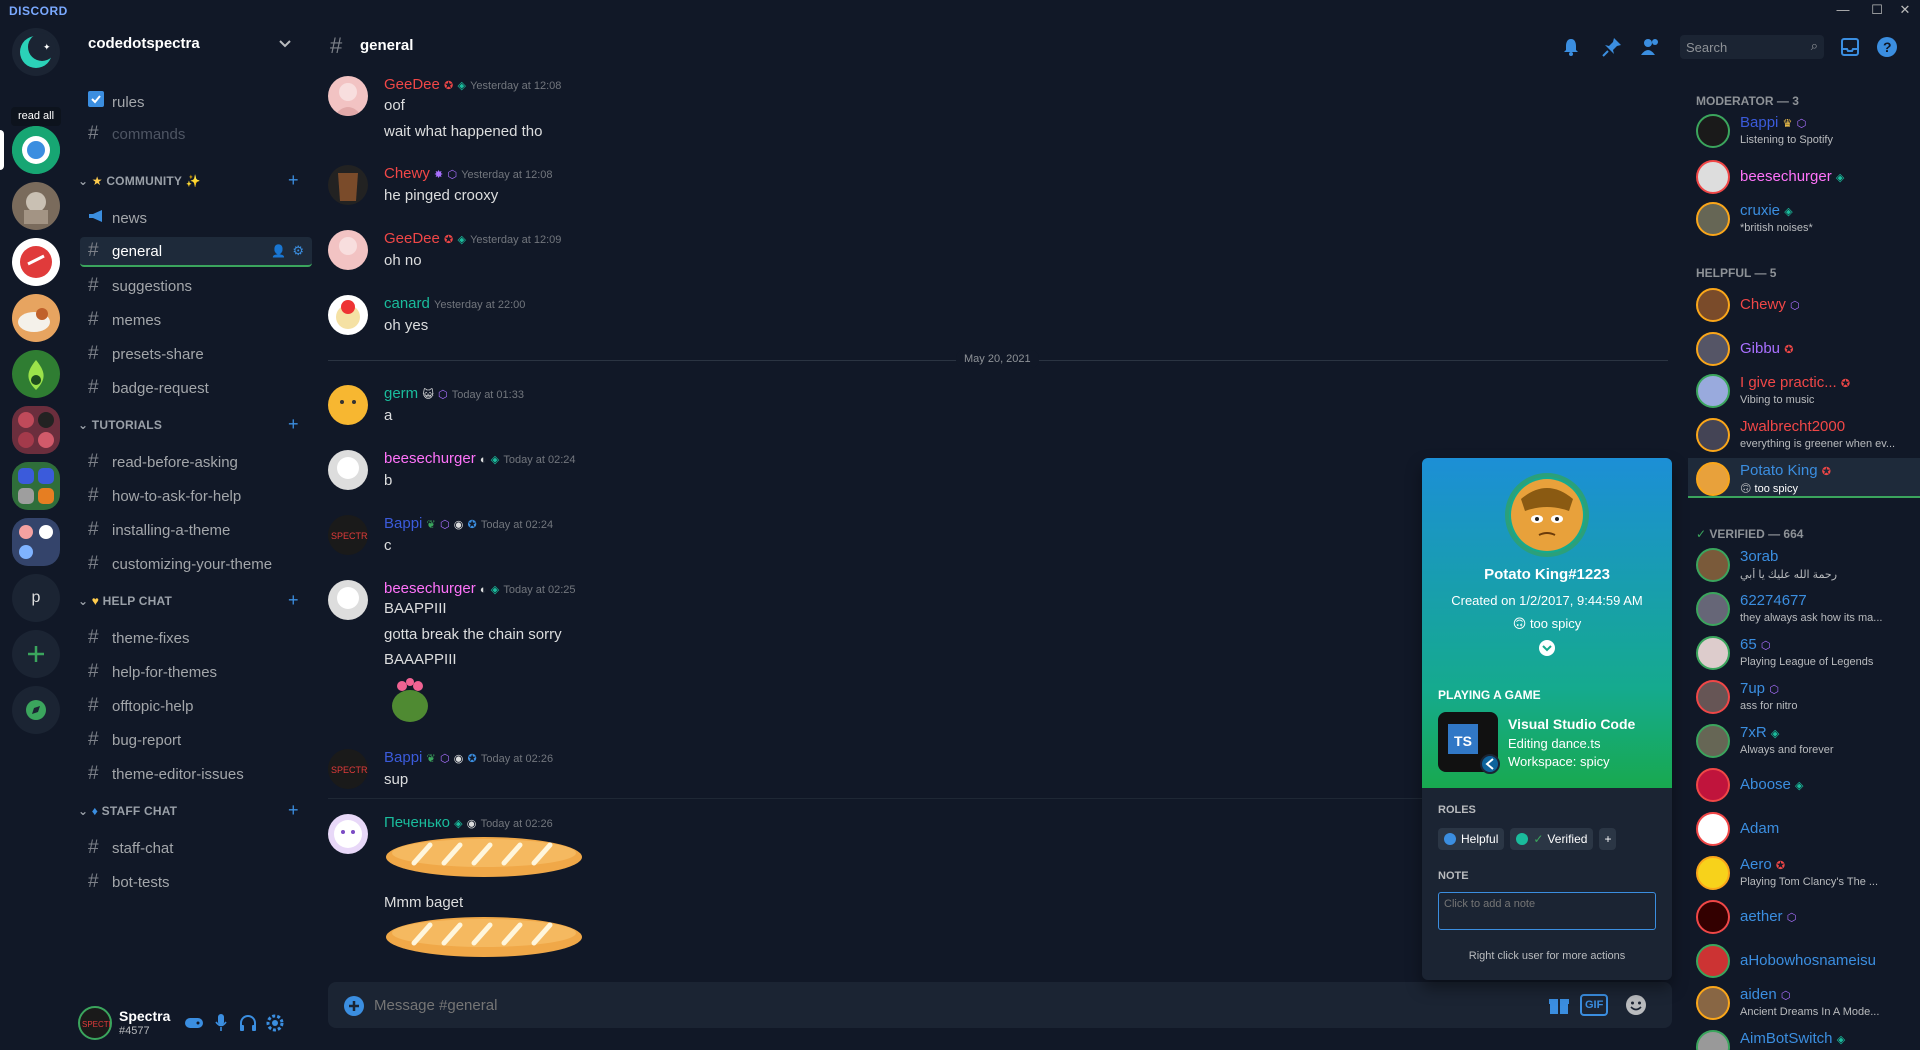 The image size is (1920, 1050). What do you see at coordinates (1804, 916) in the screenshot?
I see `member-item: aether ⬡` at bounding box center [1804, 916].